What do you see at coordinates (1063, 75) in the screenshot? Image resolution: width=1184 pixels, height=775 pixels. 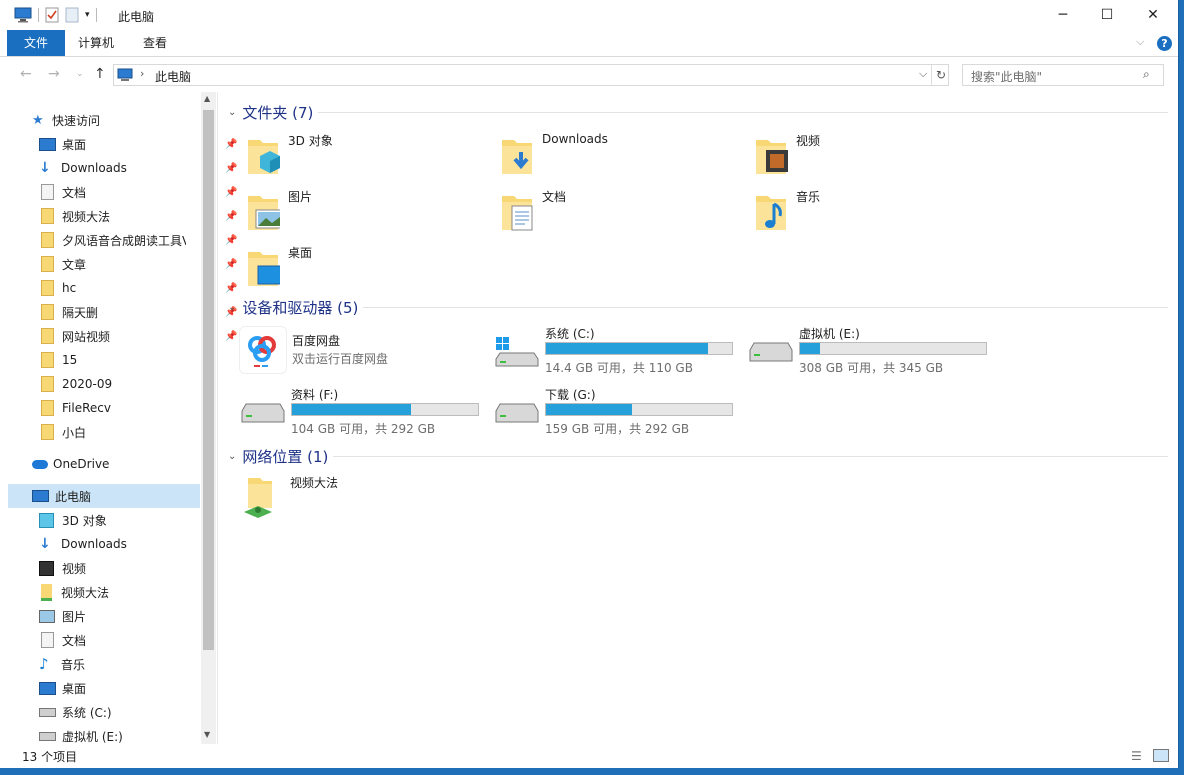 I see `search-input: 搜索"此电脑" ⌕` at bounding box center [1063, 75].